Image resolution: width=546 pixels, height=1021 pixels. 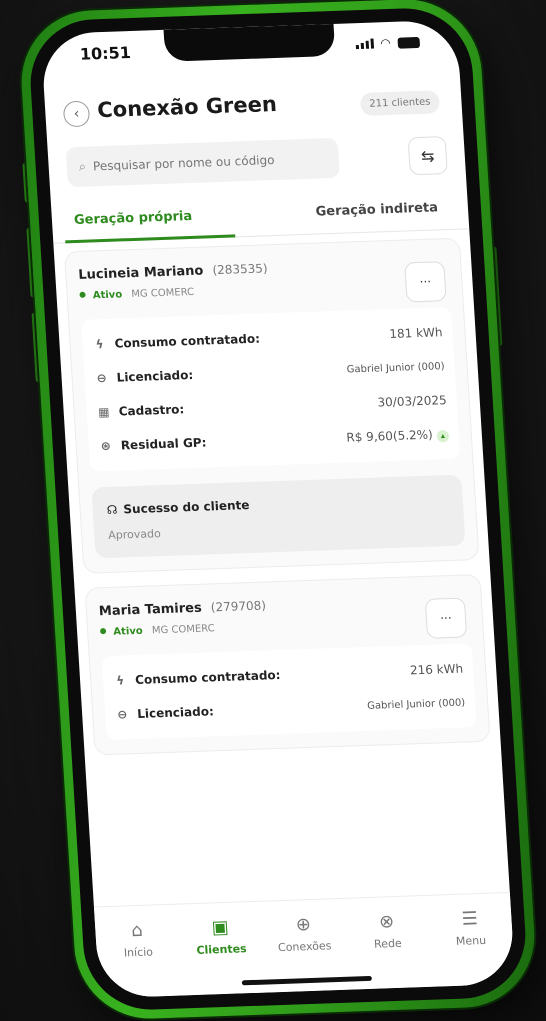 What do you see at coordinates (106, 446) in the screenshot?
I see `coin-icon: ⊛` at bounding box center [106, 446].